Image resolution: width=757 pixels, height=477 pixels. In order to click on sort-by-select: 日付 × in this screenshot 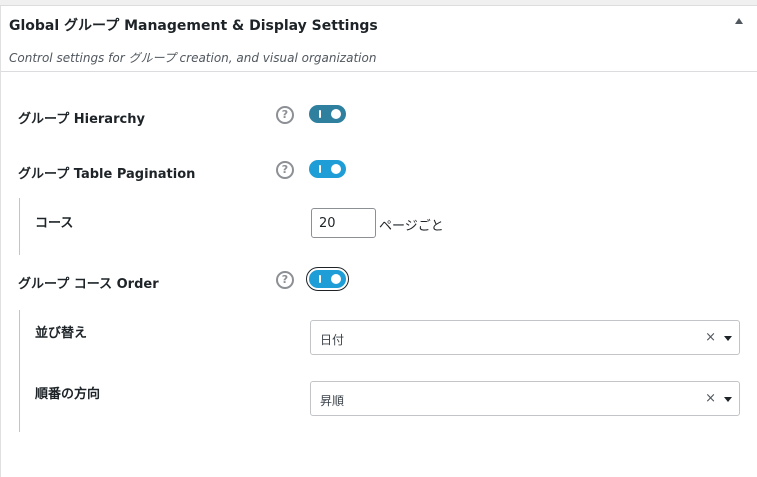, I will do `click(525, 337)`.